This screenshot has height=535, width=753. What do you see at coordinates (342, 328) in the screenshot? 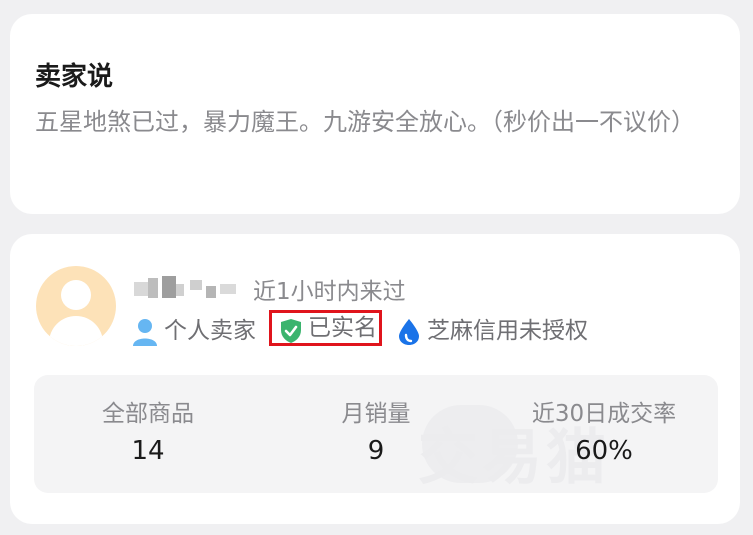
I see `tag-verified-label: 已实名` at bounding box center [342, 328].